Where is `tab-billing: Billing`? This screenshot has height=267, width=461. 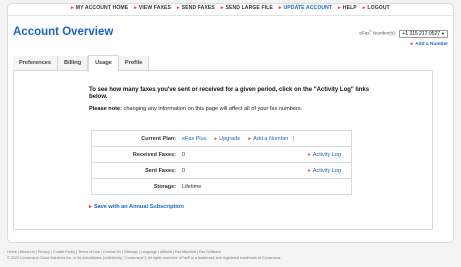
tab-billing: Billing is located at coordinates (73, 63).